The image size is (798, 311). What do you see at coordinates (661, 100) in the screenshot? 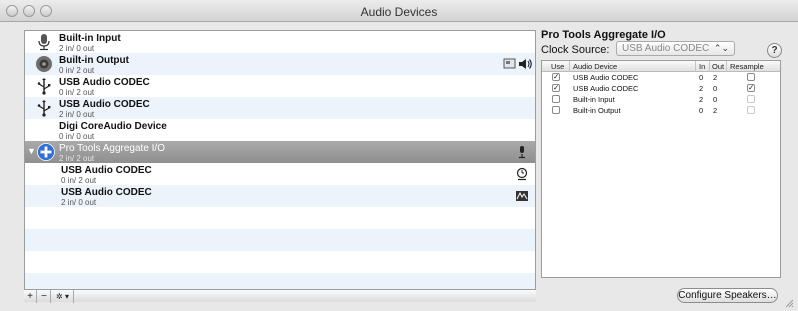
I see `table-row: Built-in Input 2 0` at bounding box center [661, 100].